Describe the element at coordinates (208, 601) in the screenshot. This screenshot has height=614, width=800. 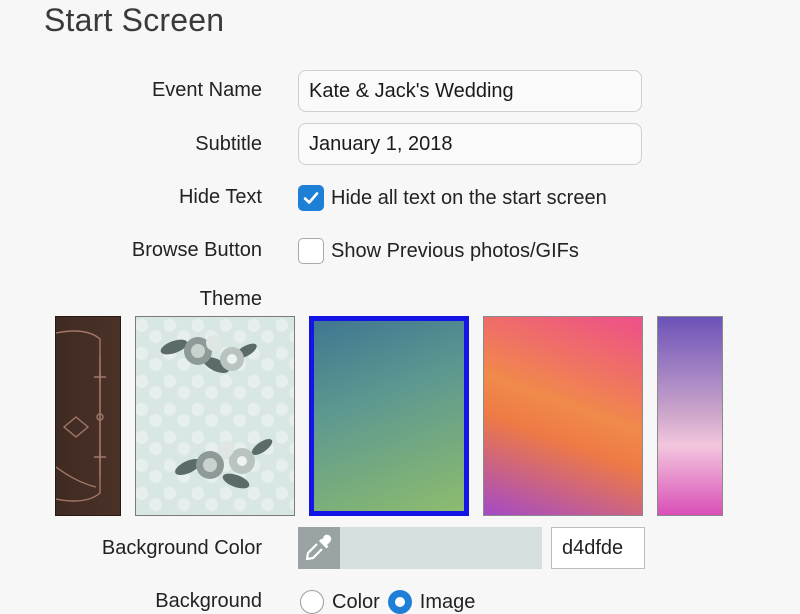
I see `background-label: Background` at that location.